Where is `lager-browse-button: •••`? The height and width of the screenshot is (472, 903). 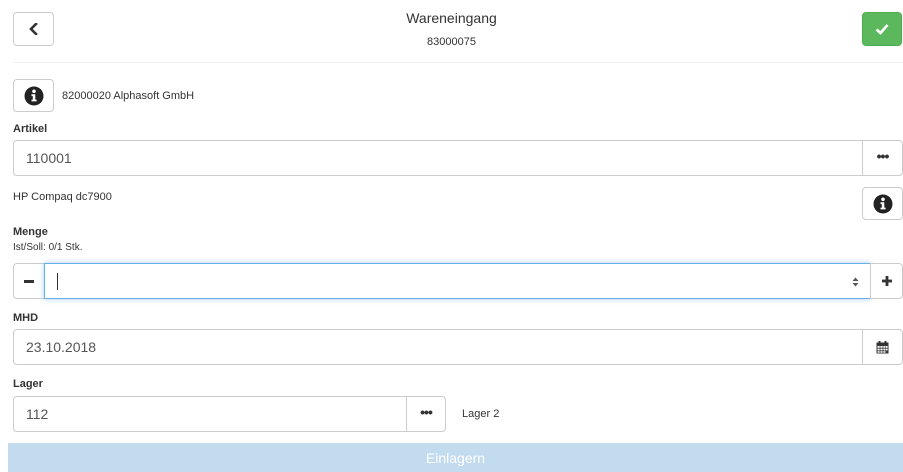 lager-browse-button: ••• is located at coordinates (426, 414).